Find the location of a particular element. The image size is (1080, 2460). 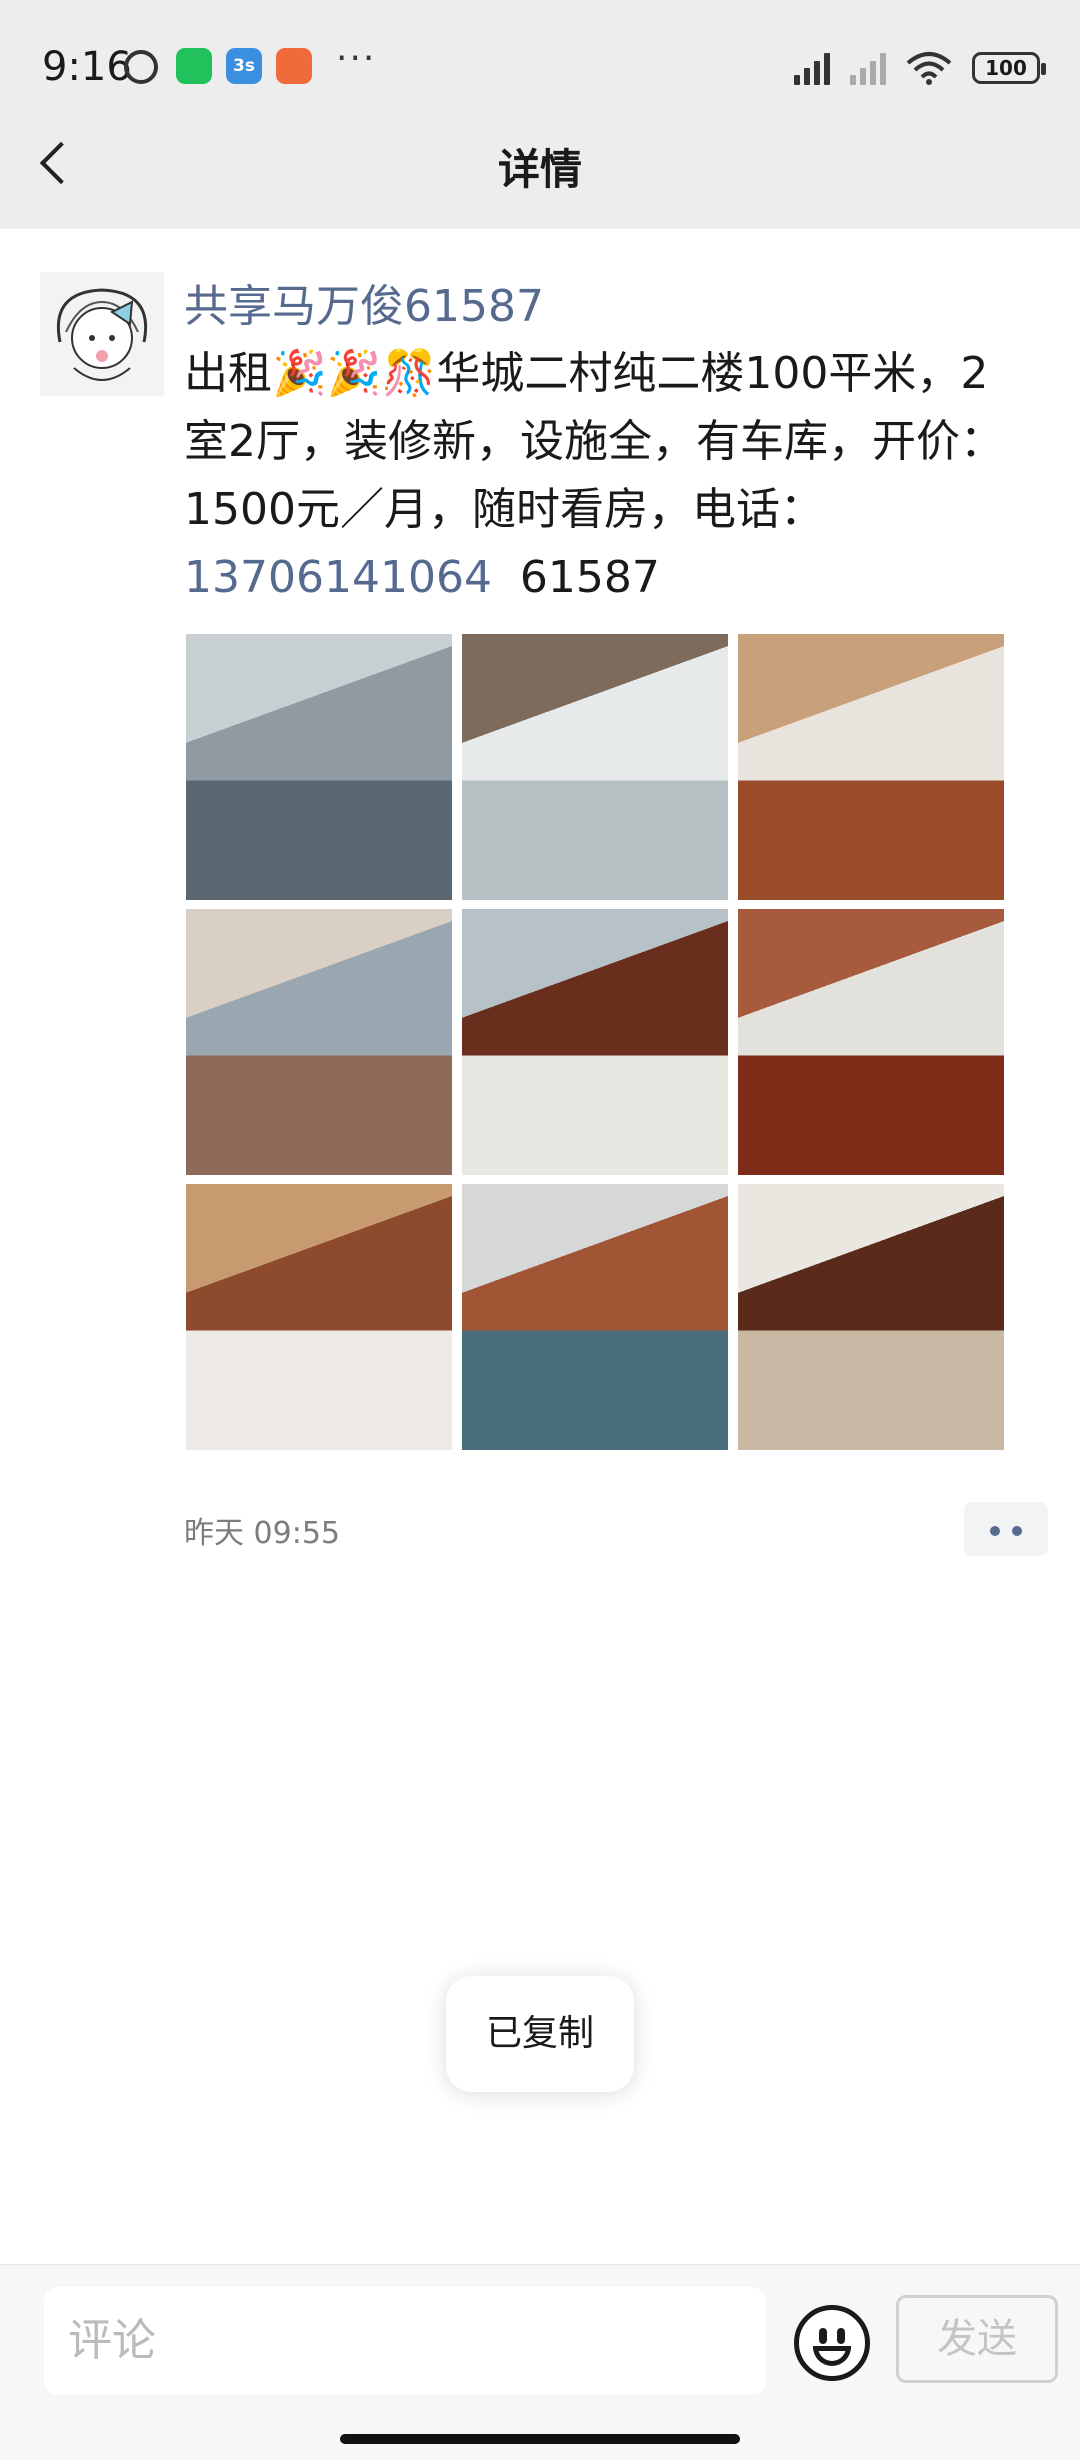

post-timestamp: 昨天 09:55 is located at coordinates (262, 1533).